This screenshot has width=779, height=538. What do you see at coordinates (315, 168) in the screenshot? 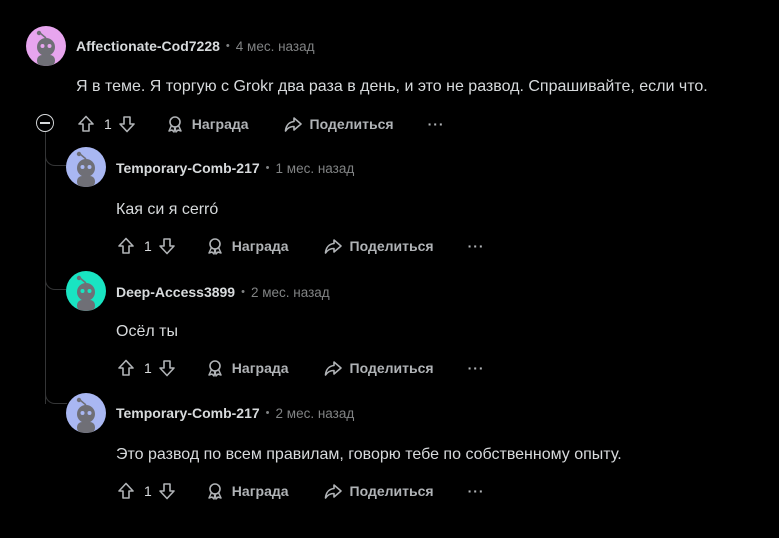
I see `comment-timestamp: 1 мес. назад` at bounding box center [315, 168].